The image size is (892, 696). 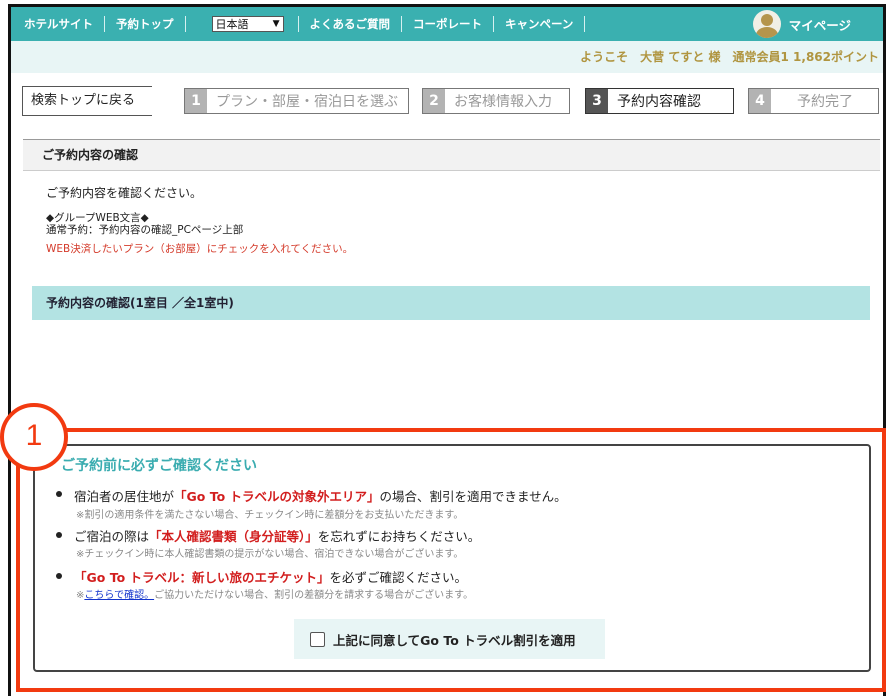 What do you see at coordinates (451, 303) in the screenshot?
I see `room-heading: 予約内容の確認(1室目 ／全1室中)` at bounding box center [451, 303].